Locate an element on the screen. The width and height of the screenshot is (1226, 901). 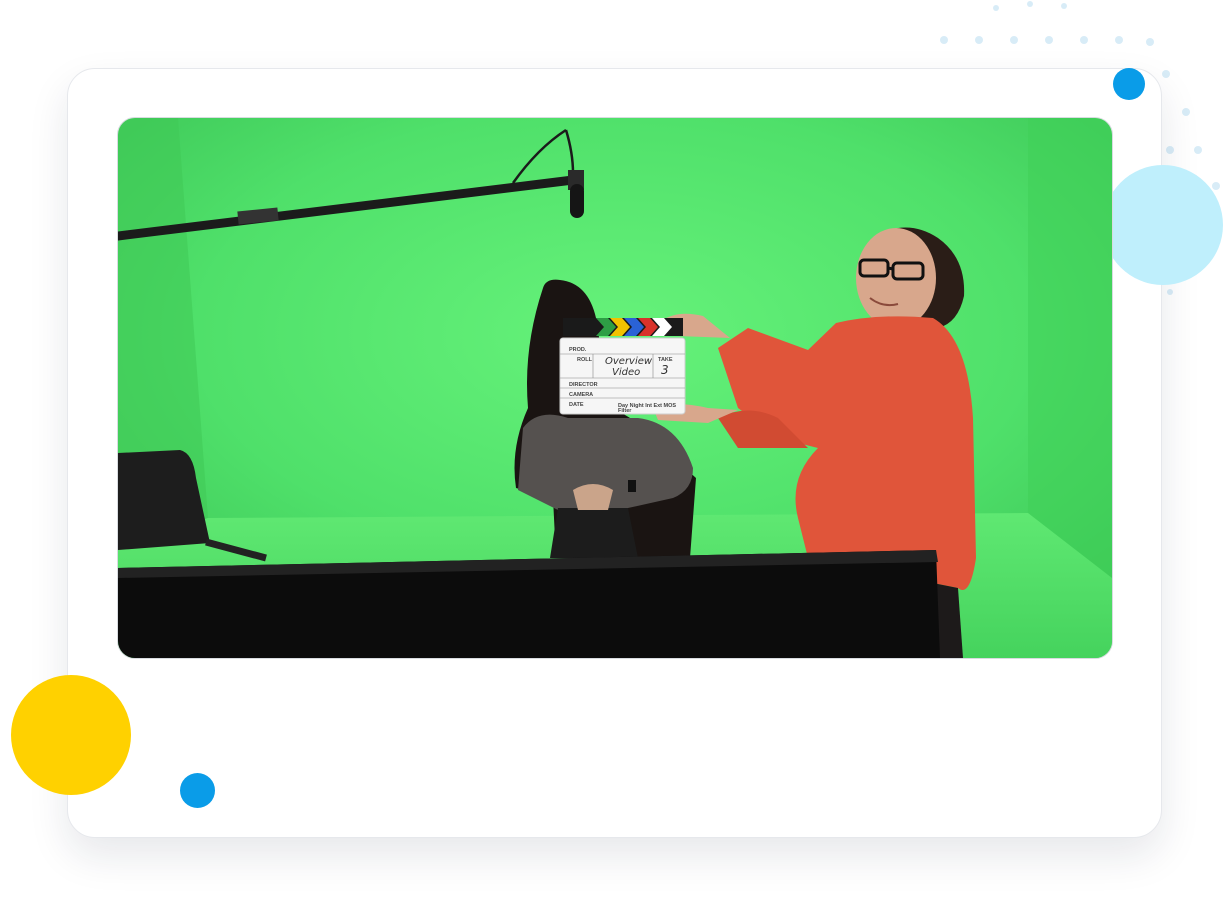
clapper-date-label: DATE is located at coordinates (576, 405).